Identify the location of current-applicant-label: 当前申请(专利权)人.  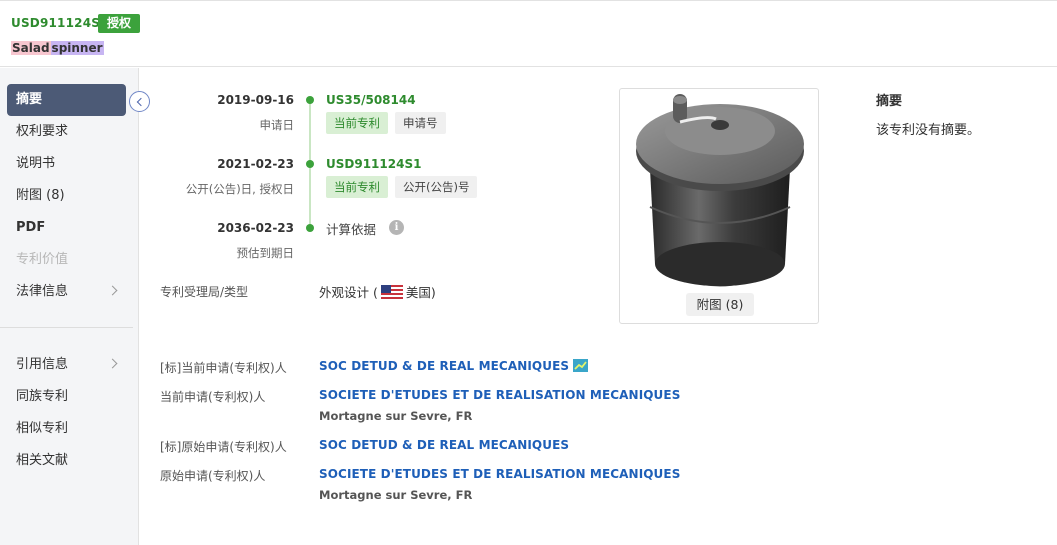
(213, 397).